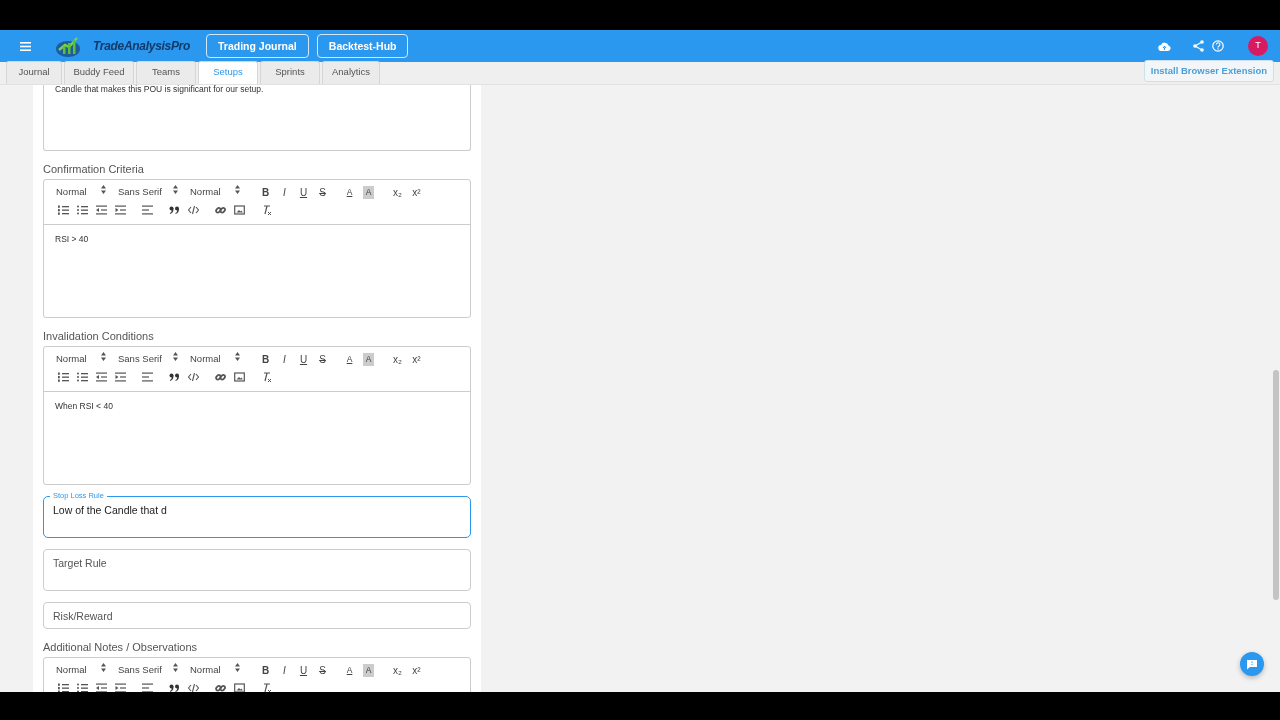 This screenshot has width=1280, height=720. I want to click on input-field: Target Rule, so click(257, 570).